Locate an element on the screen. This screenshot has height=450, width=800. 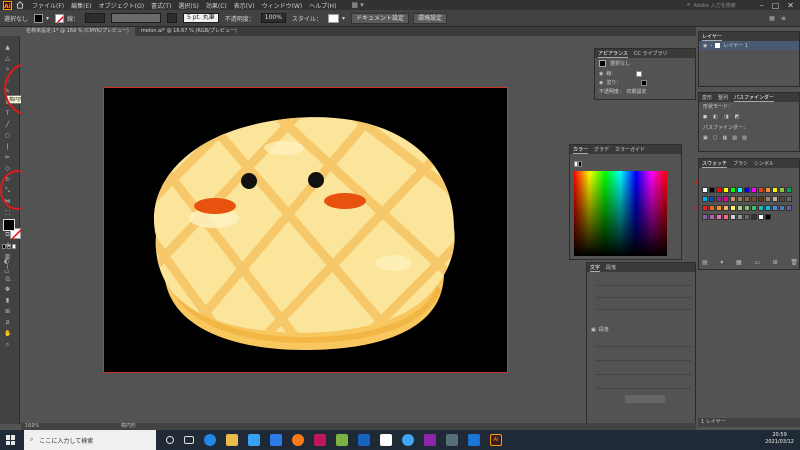
style-dropdown-icon: ▾ is located at coordinates (343, 18).